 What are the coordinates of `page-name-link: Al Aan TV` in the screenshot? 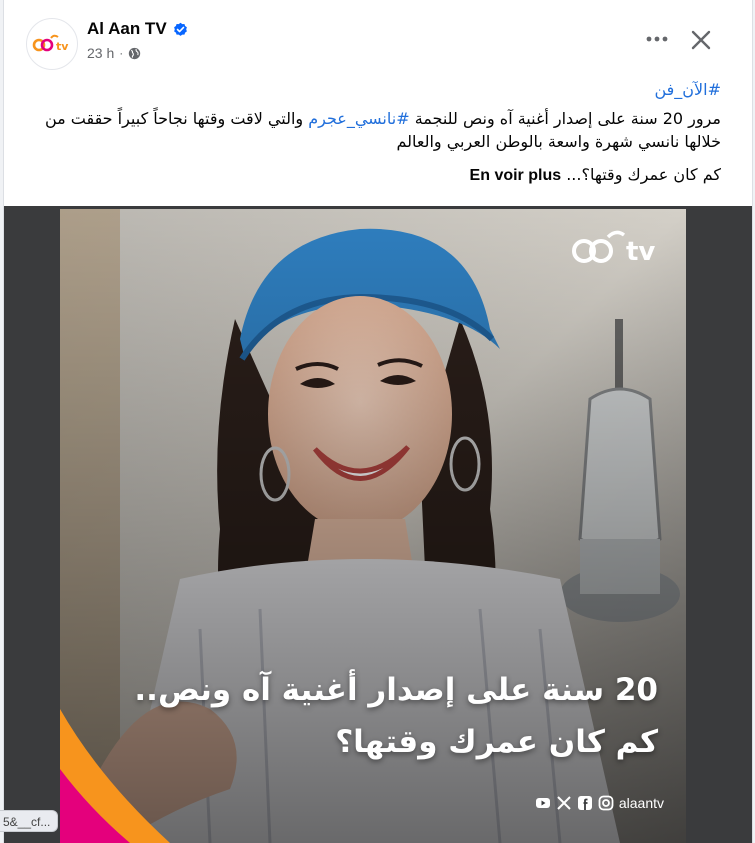 It's located at (137, 29).